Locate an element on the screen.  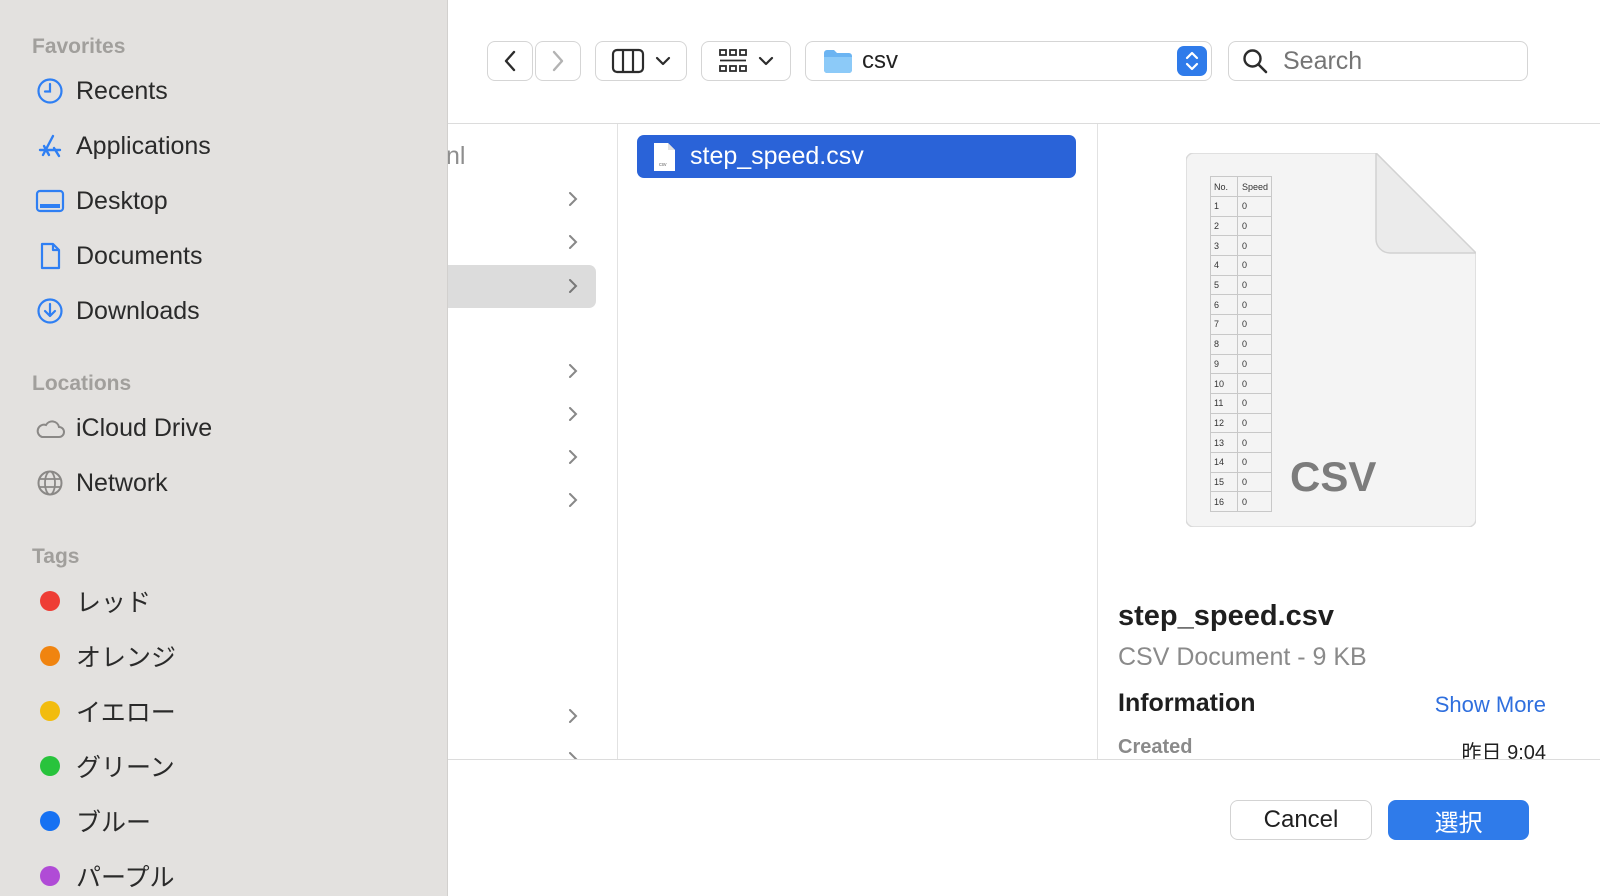
thumbnail-cell: 5 is located at coordinates (1224, 285).